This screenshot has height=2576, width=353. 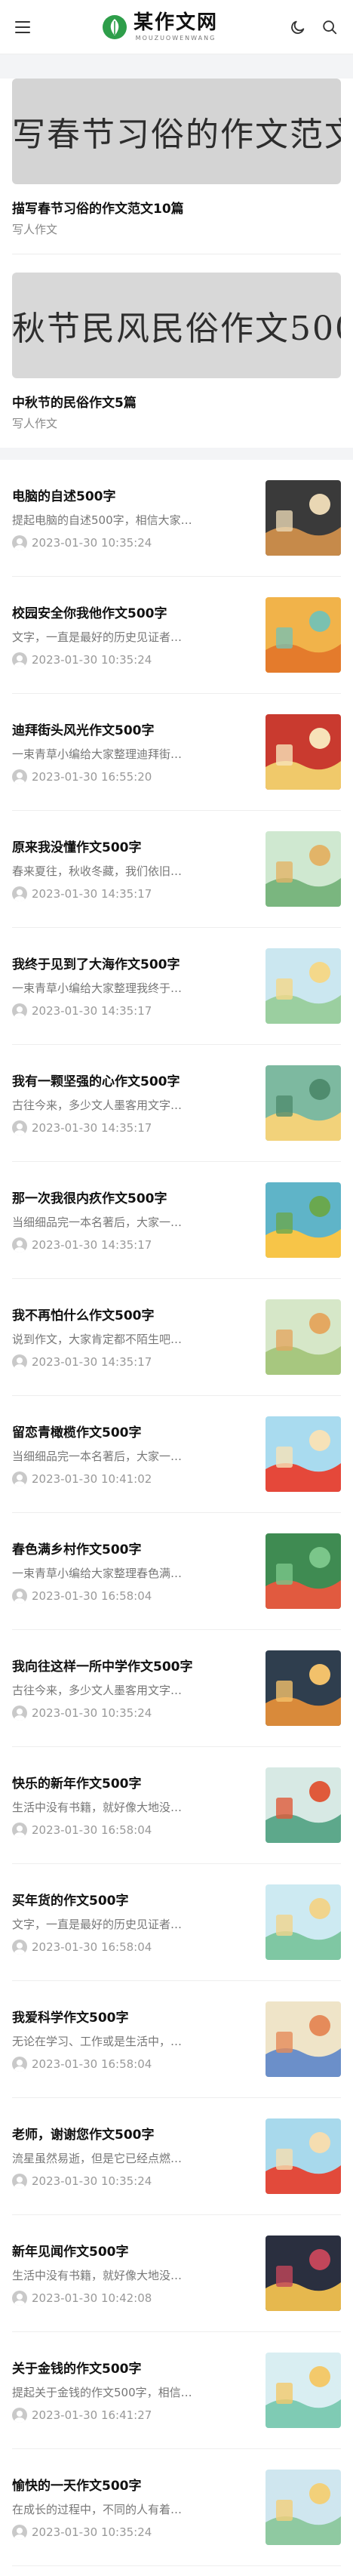 What do you see at coordinates (136, 1782) in the screenshot?
I see `item-title: 快乐的新年作文500字` at bounding box center [136, 1782].